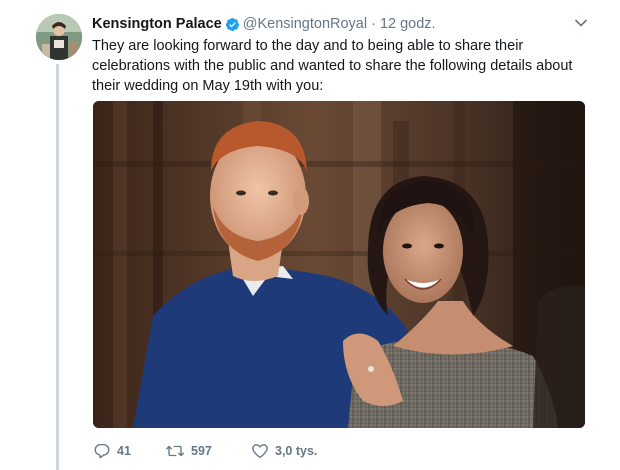  Describe the element at coordinates (57, 267) in the screenshot. I see `thread-line` at that location.